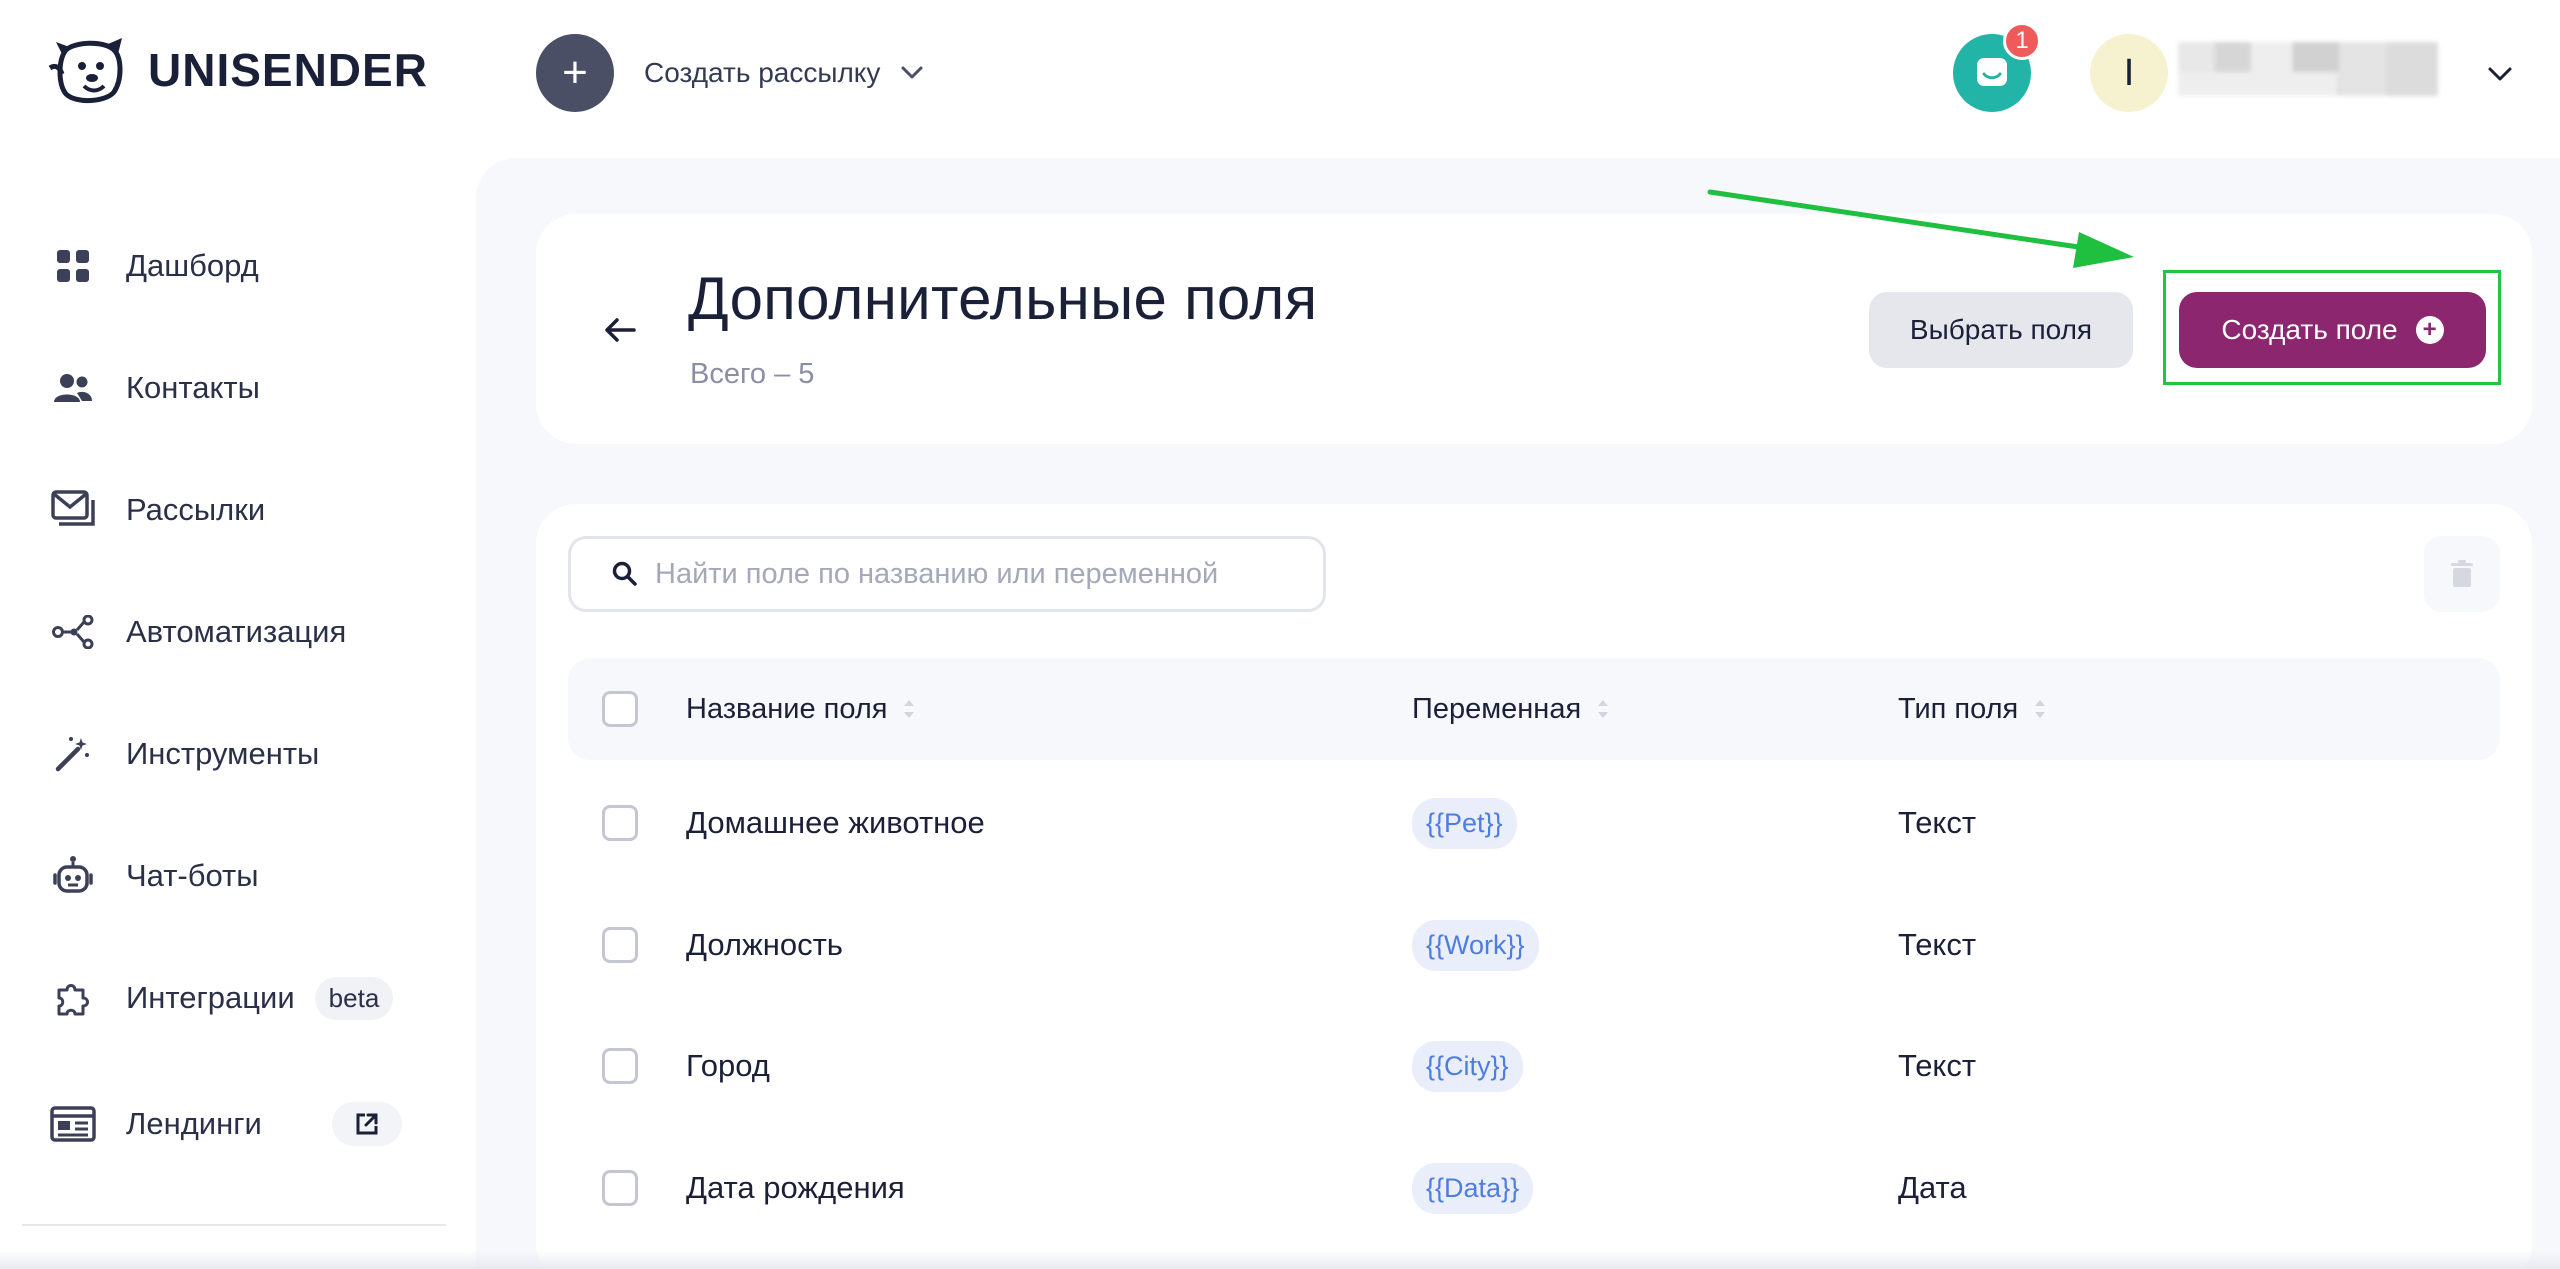  What do you see at coordinates (192, 265) in the screenshot?
I see `sidebar-item-label: Дашборд` at bounding box center [192, 265].